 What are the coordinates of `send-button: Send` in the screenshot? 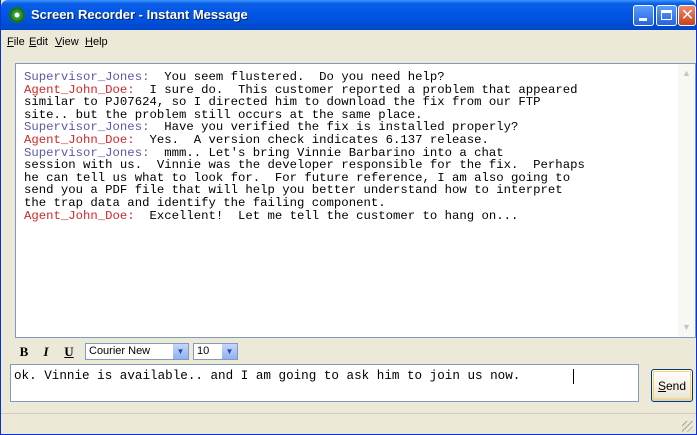 It's located at (672, 385).